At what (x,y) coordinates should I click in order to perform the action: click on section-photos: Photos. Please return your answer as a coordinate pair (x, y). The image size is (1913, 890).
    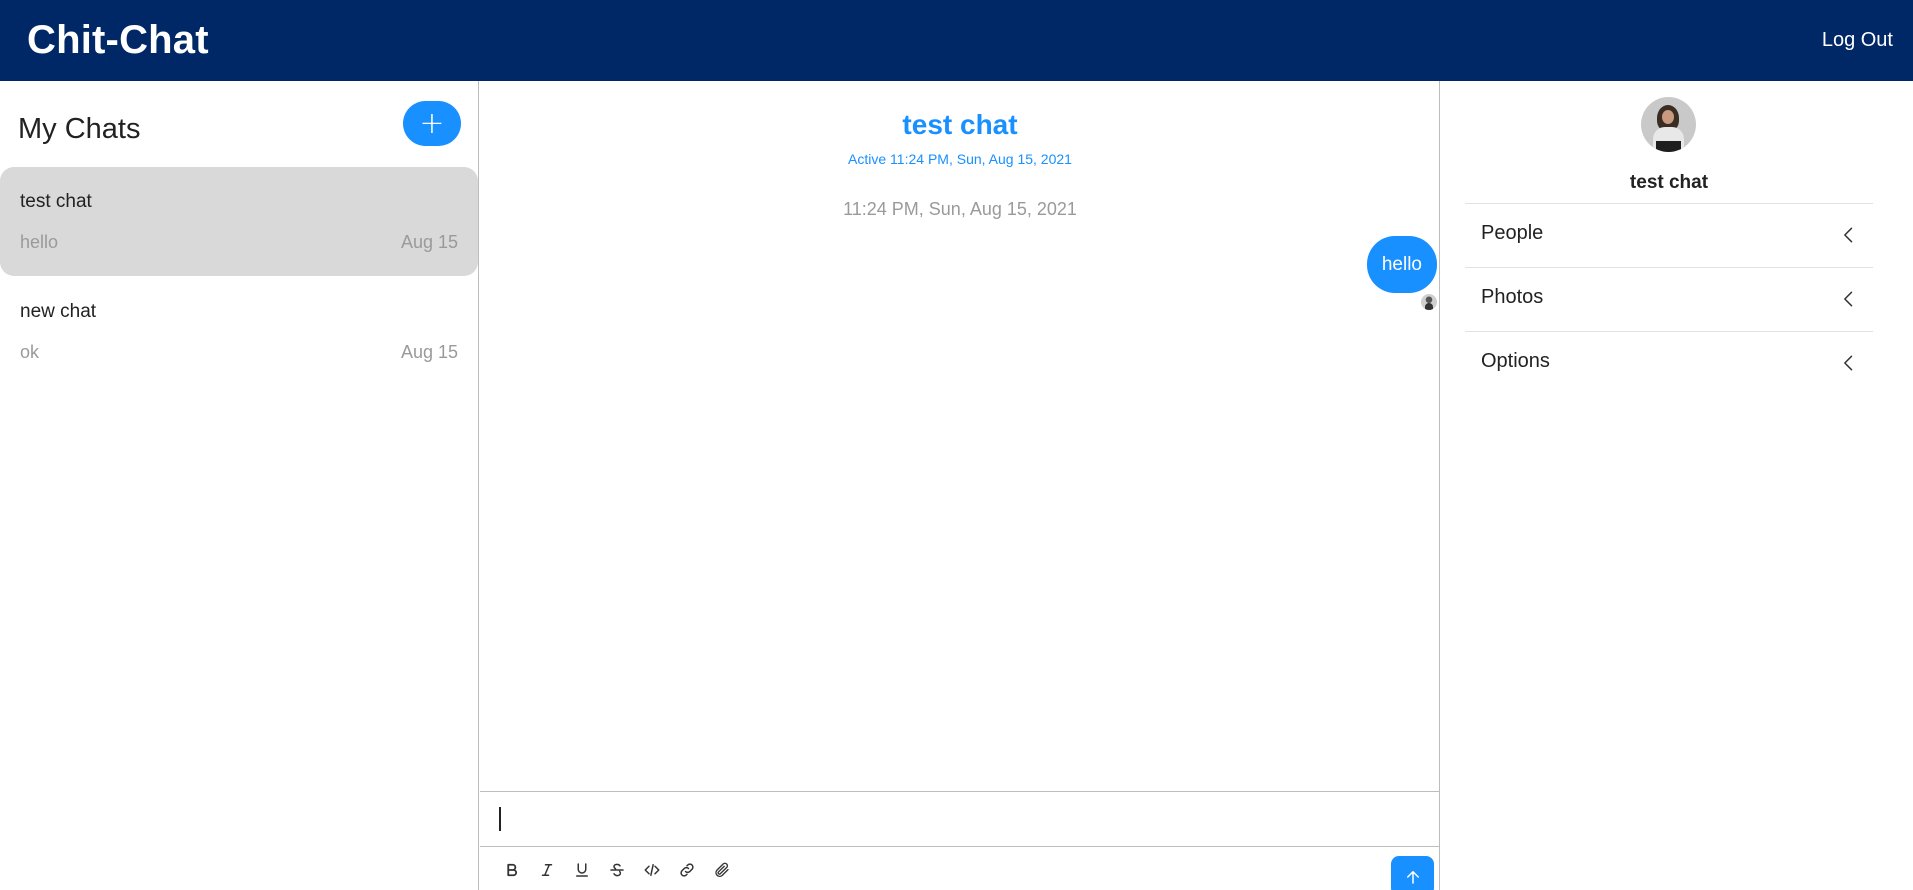
    Looking at the image, I should click on (1669, 299).